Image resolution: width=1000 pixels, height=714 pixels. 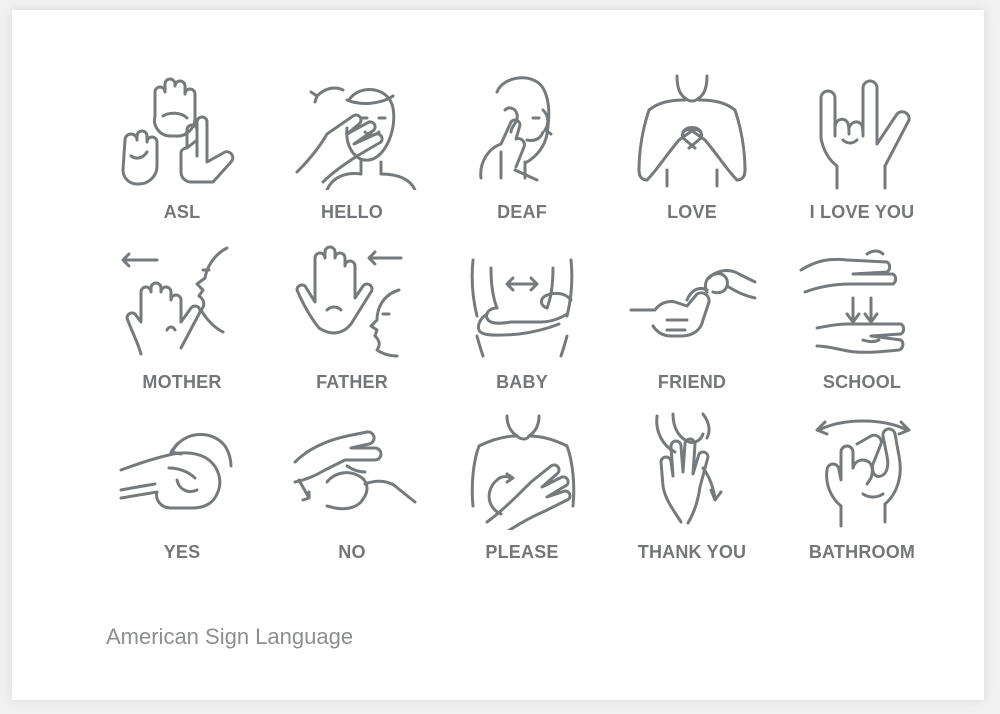 I want to click on sign-label: NO, so click(x=352, y=552).